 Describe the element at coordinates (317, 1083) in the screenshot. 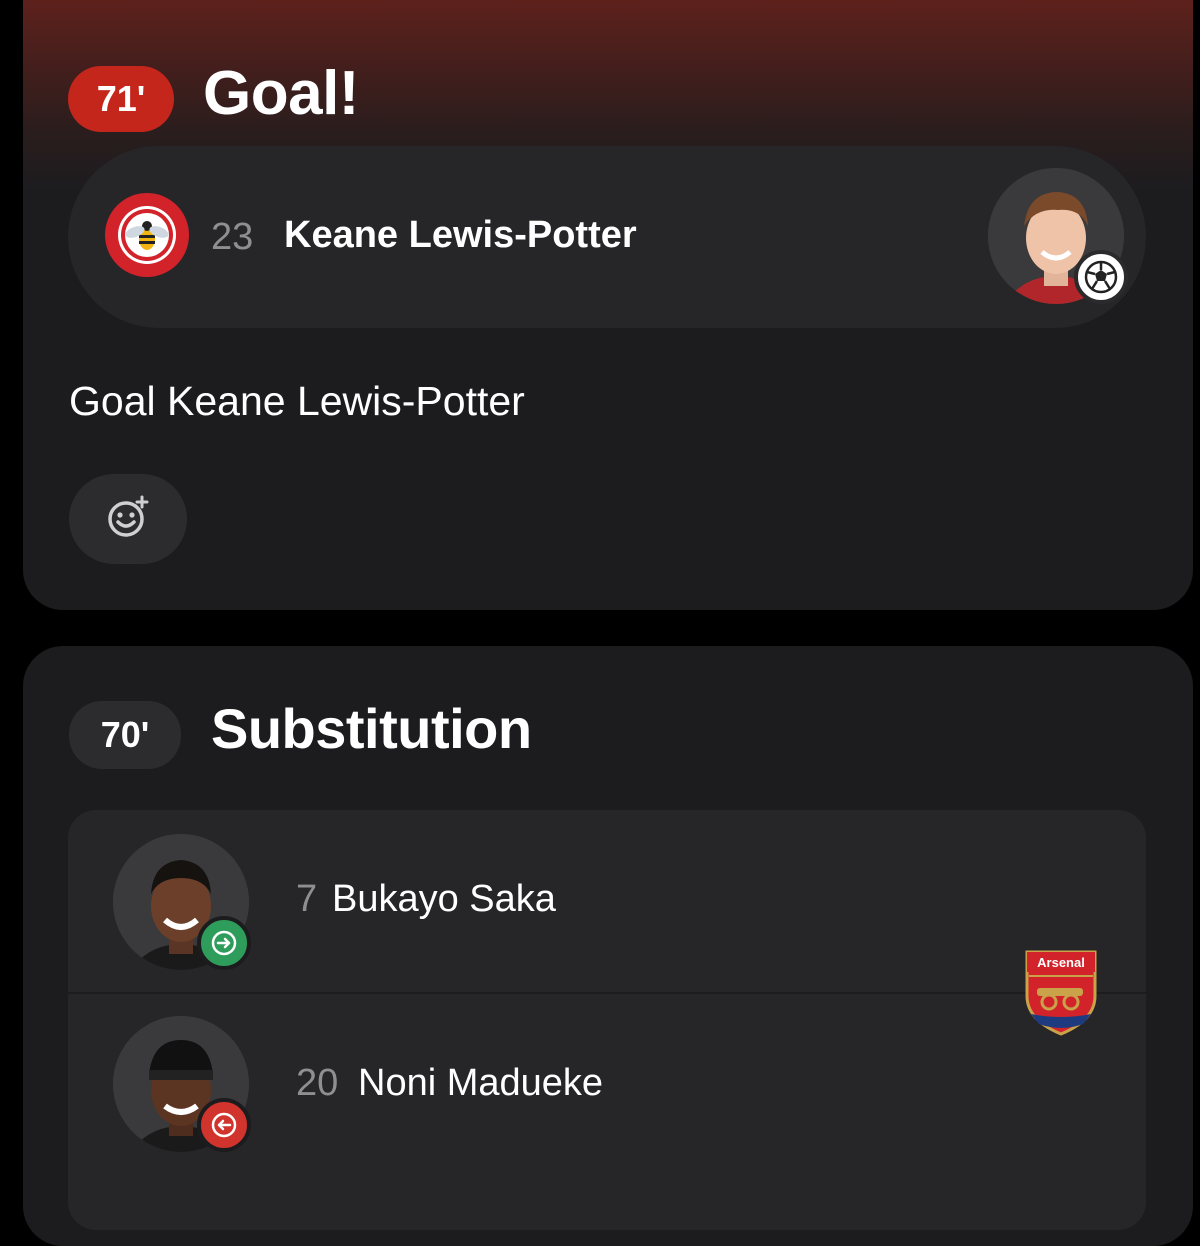

I see `player-out-number: 20` at that location.